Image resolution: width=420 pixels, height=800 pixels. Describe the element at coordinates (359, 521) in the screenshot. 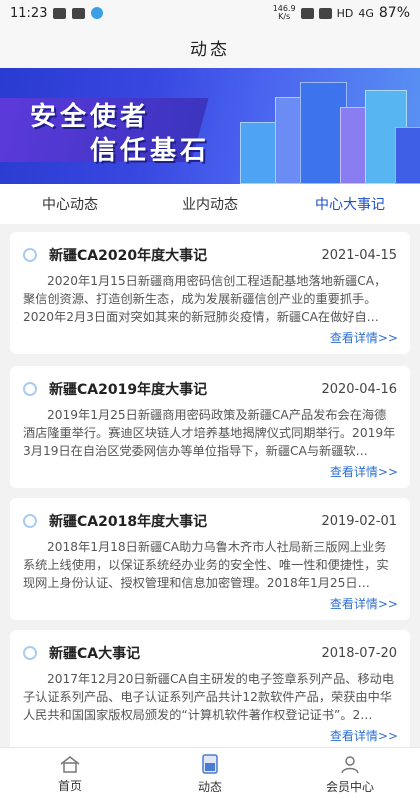

I see `item-date: 2019-02-01` at that location.